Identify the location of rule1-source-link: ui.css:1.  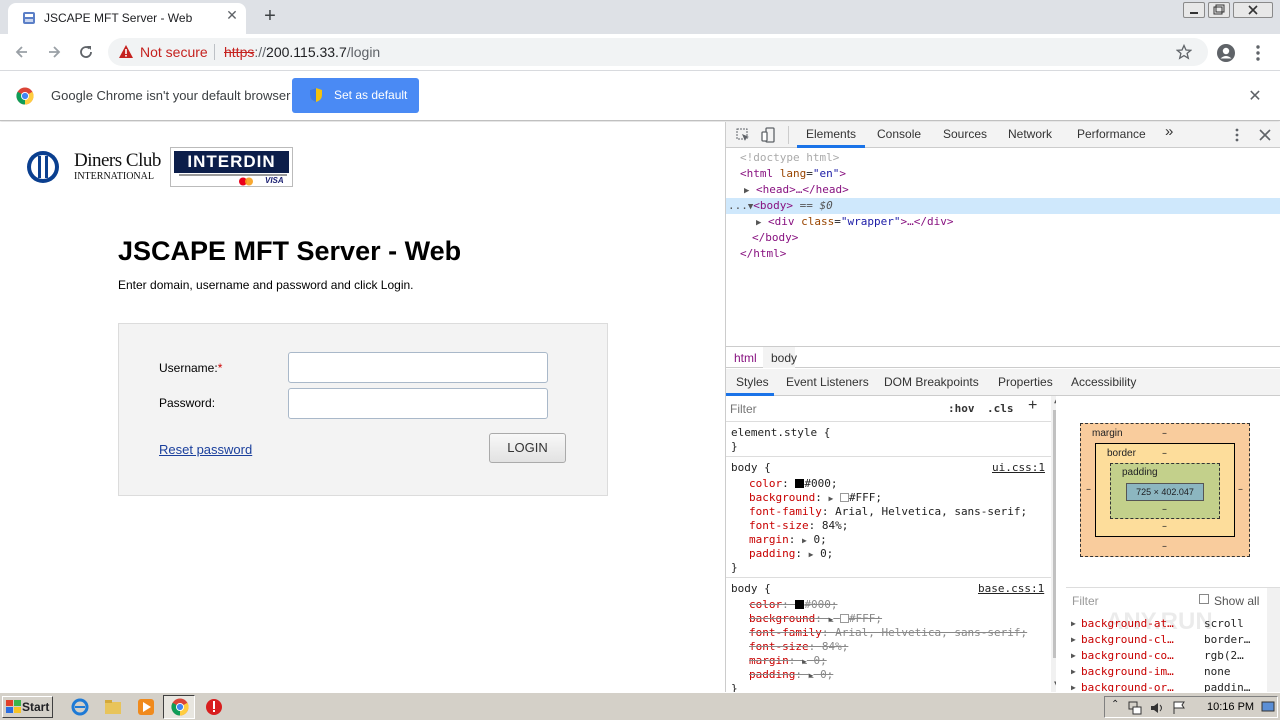
(1018, 468).